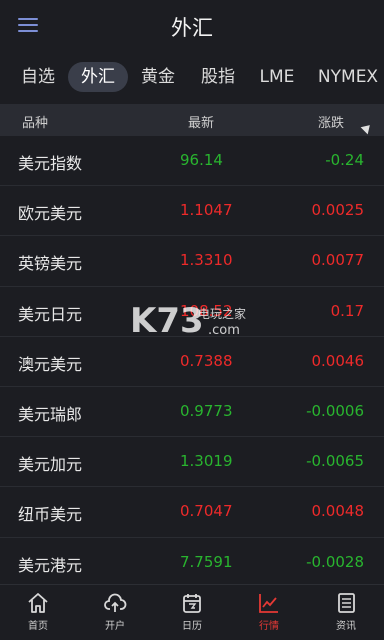 Image resolution: width=384 pixels, height=640 pixels. What do you see at coordinates (50, 214) in the screenshot?
I see `instrument-name: 欧元美元` at bounding box center [50, 214].